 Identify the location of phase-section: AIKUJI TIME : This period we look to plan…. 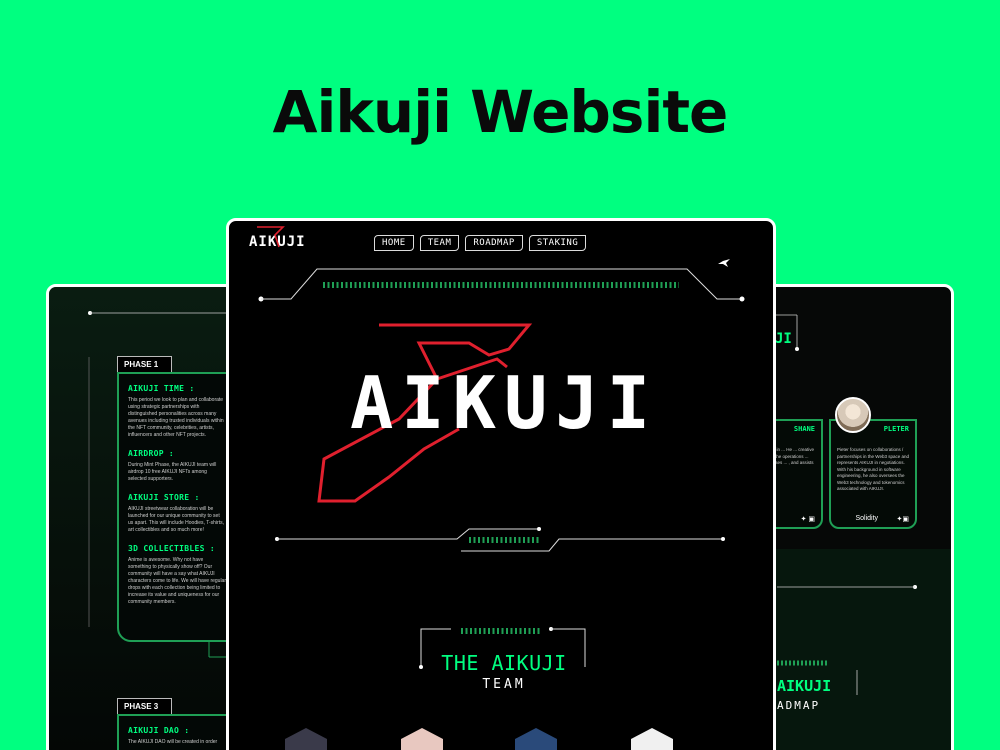
(177, 411).